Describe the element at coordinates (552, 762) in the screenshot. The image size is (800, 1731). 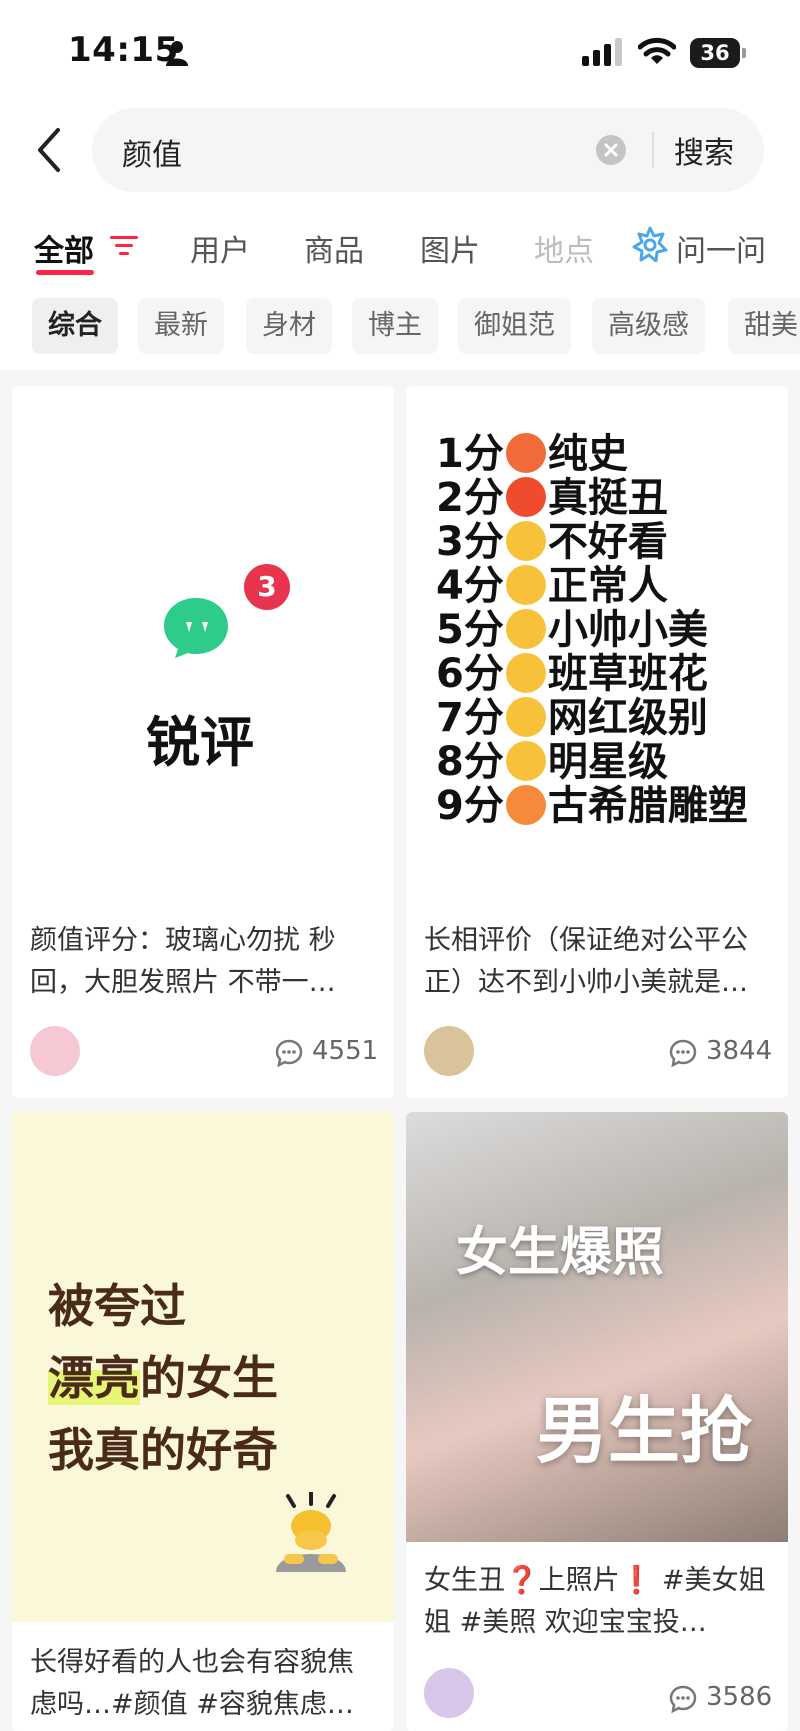
I see `score-row: 8分 明星级` at that location.